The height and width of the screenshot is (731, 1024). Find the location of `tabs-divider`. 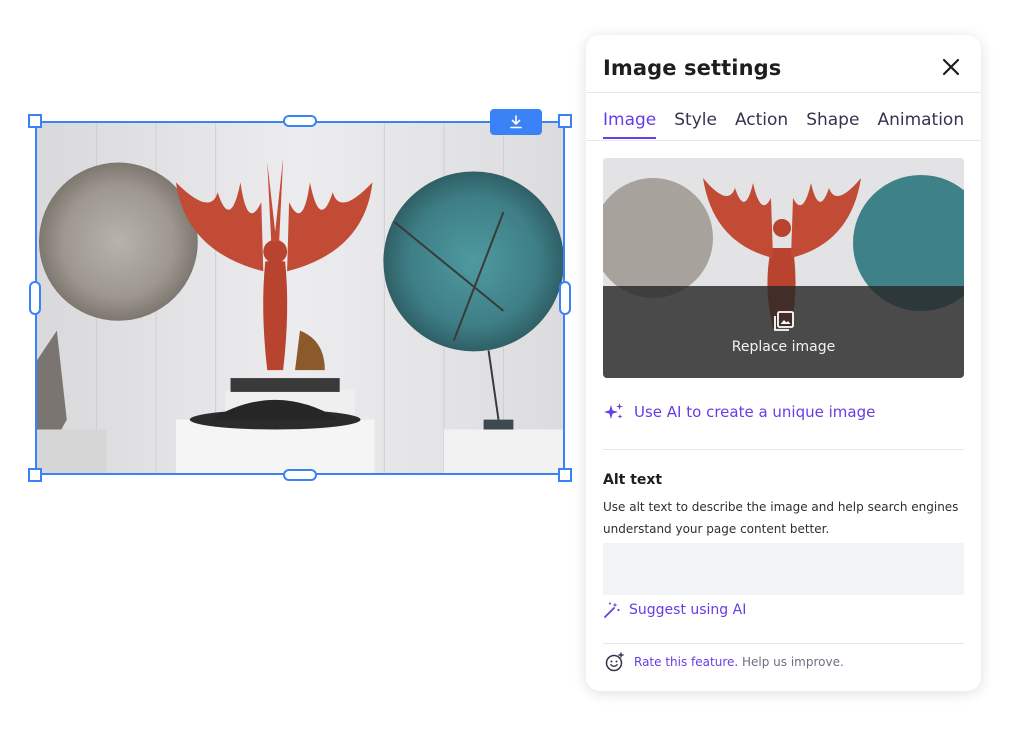

tabs-divider is located at coordinates (783, 140).